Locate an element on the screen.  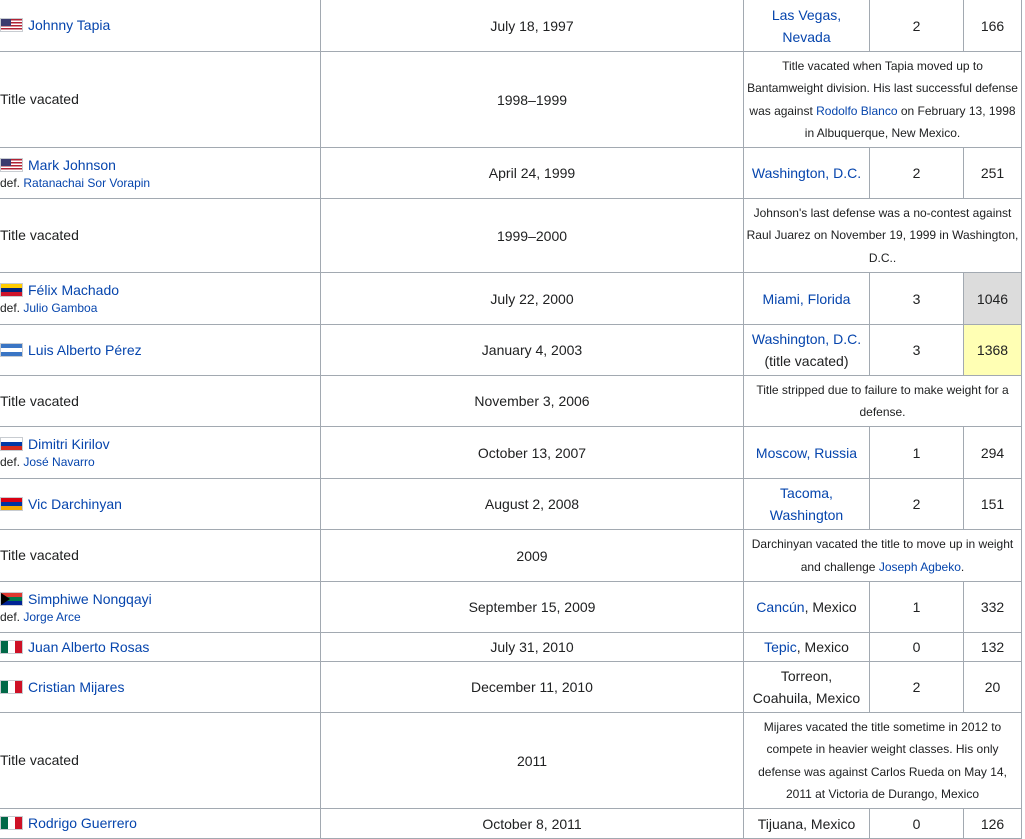
period-cell: 1999–2000 is located at coordinates (532, 235).